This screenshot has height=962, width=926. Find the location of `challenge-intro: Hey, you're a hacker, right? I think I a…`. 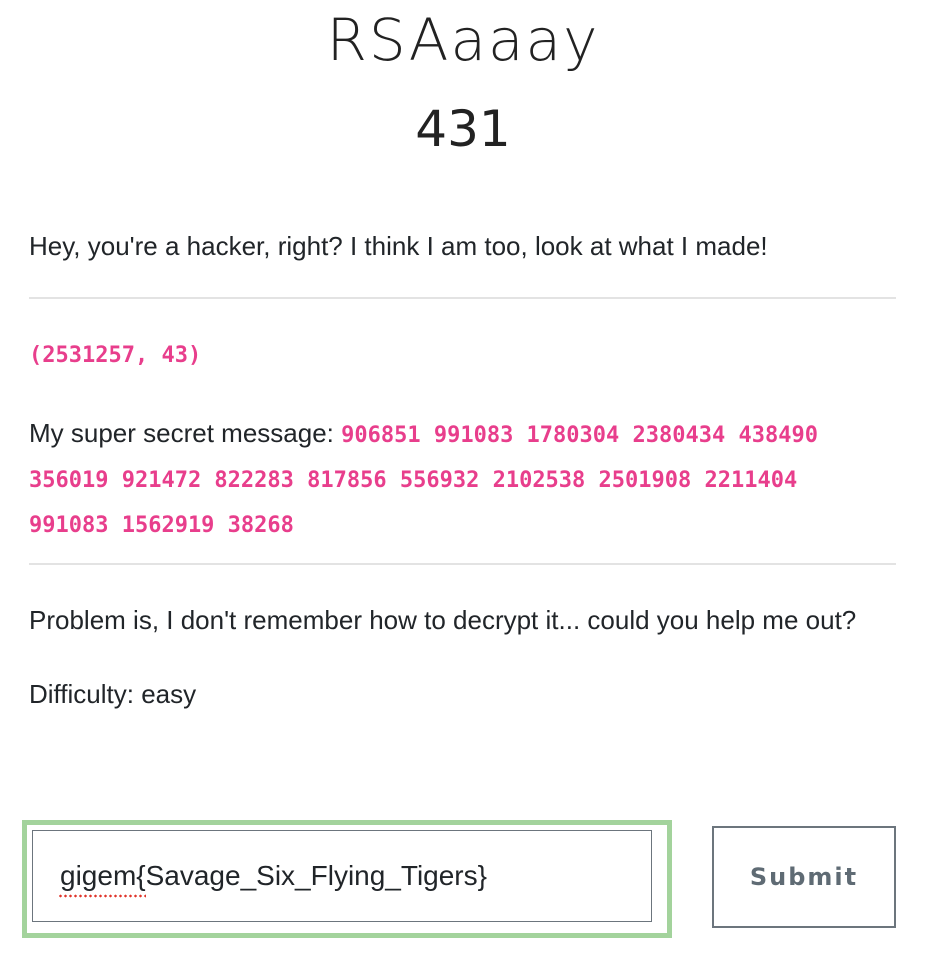

challenge-intro: Hey, you're a hacker, right? I think I a… is located at coordinates (398, 246).